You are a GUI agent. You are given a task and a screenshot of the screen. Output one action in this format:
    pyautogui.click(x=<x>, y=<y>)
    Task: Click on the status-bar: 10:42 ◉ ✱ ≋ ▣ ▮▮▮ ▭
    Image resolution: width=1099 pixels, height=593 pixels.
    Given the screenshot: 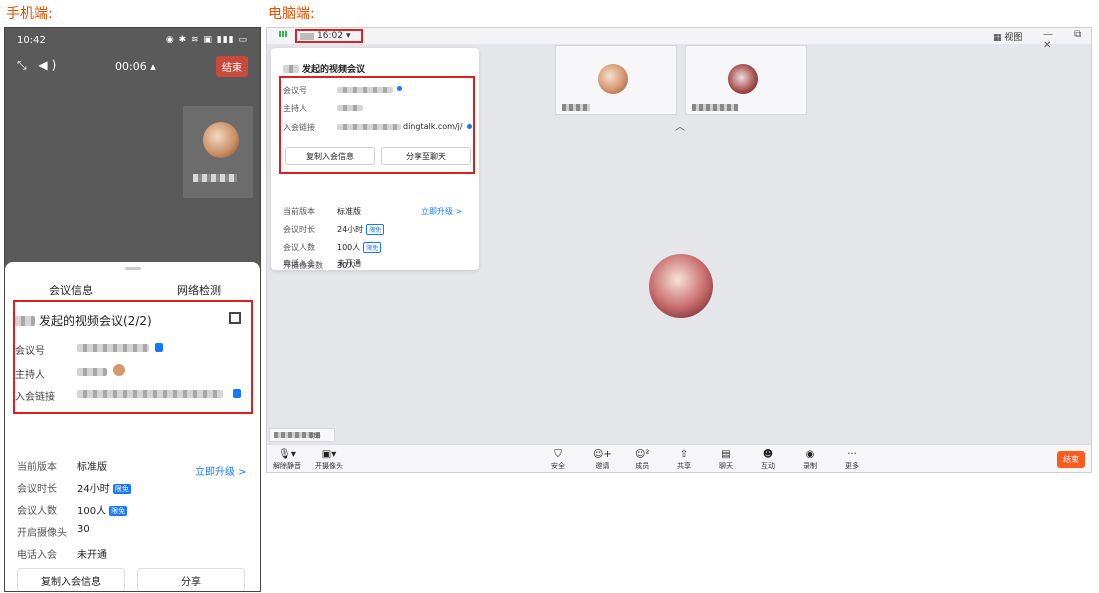 What is the action you would take?
    pyautogui.click(x=132, y=40)
    